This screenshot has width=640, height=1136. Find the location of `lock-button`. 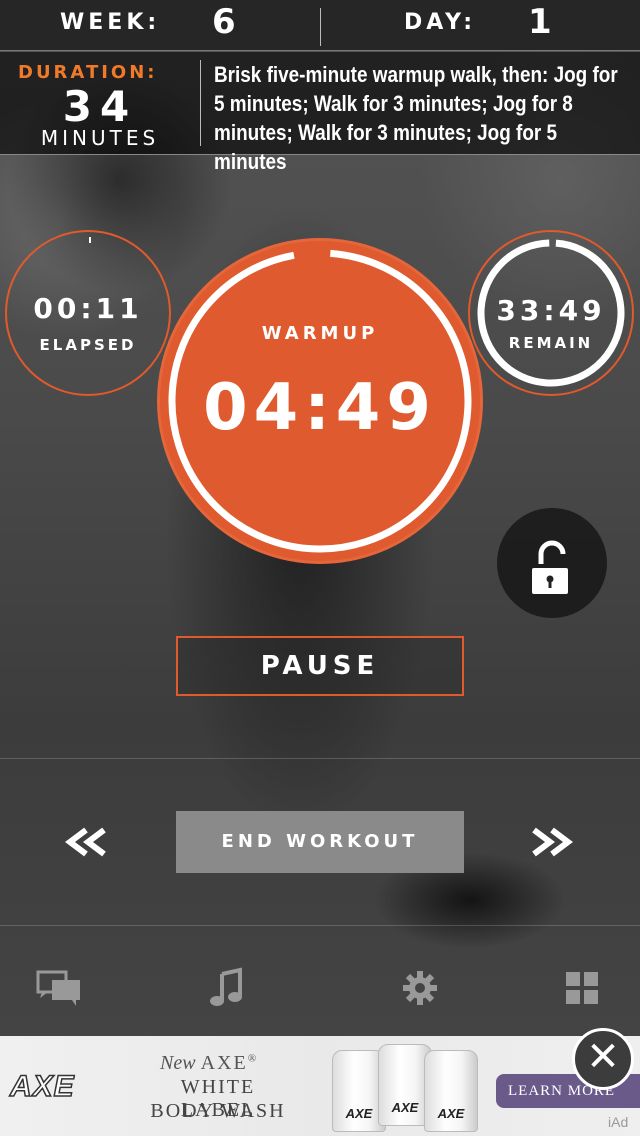

lock-button is located at coordinates (552, 563).